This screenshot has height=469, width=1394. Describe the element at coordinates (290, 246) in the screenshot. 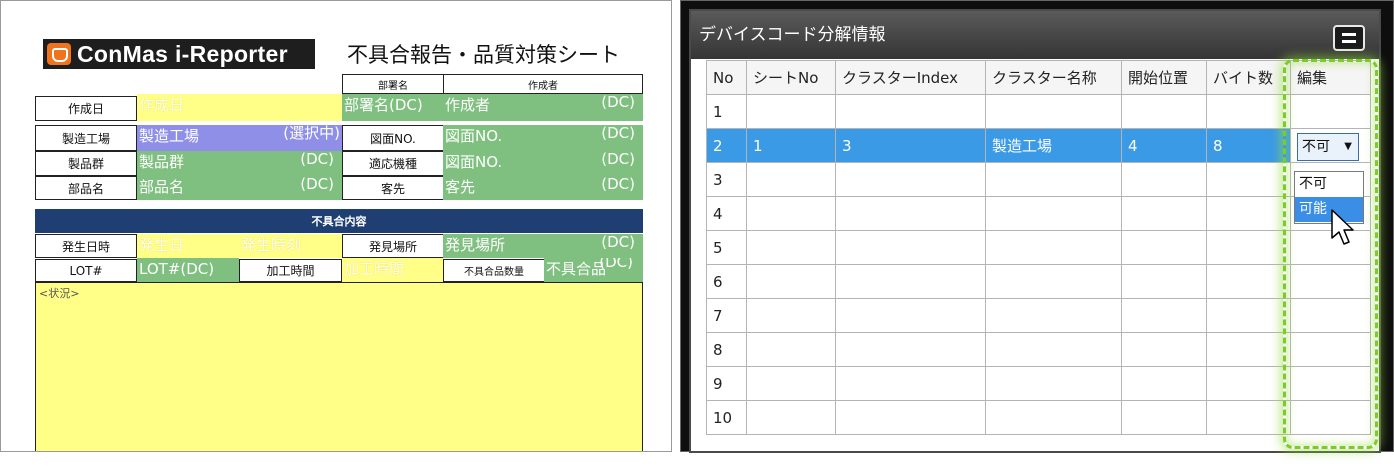

I see `occurrence-time-field: 発生時刻` at that location.